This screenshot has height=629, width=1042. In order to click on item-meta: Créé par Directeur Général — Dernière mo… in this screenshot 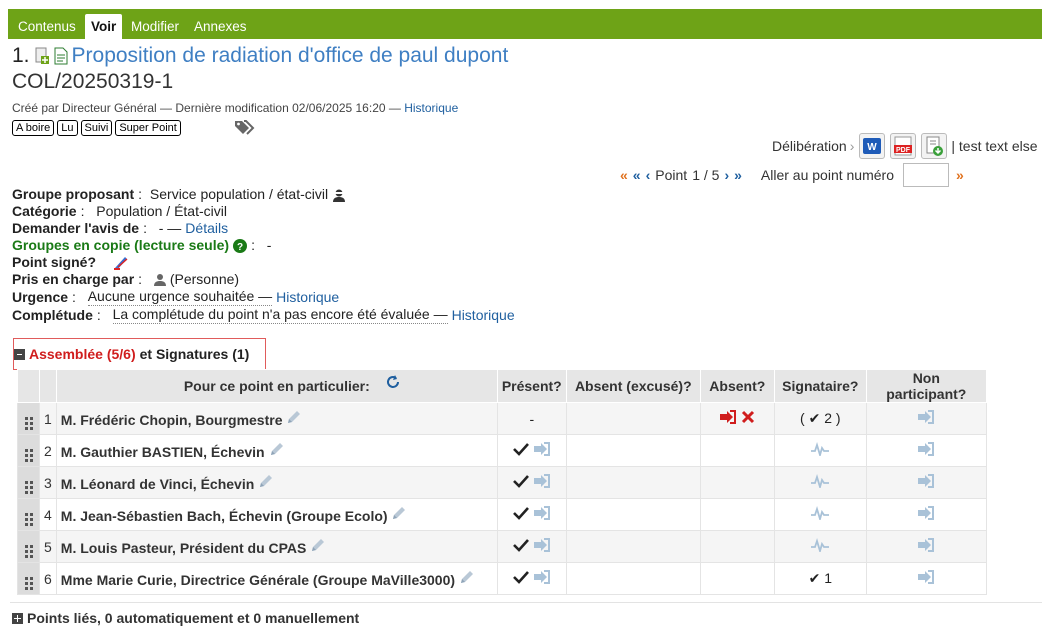, I will do `click(235, 108)`.